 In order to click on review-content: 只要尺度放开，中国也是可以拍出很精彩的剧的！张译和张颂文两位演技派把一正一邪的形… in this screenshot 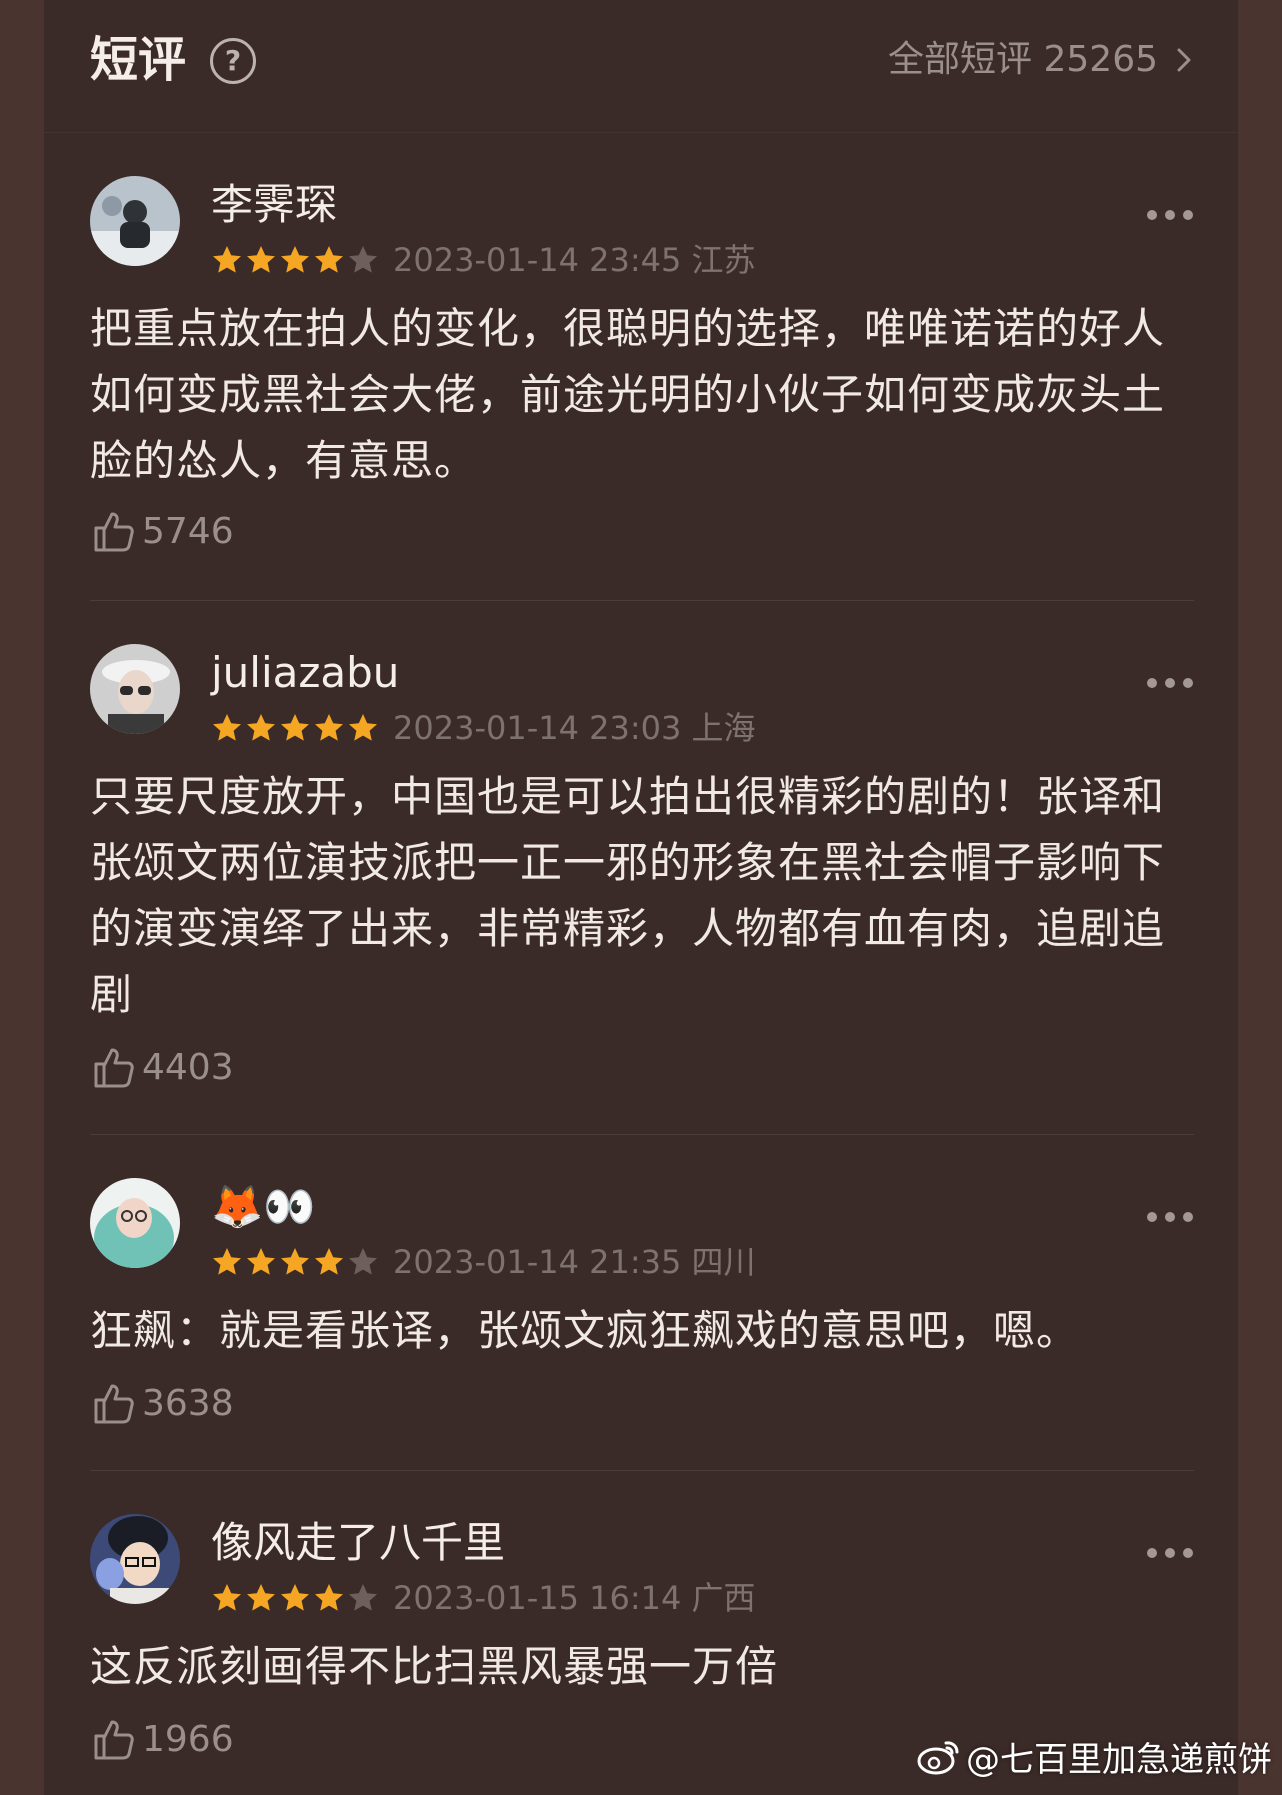, I will do `click(628, 895)`.